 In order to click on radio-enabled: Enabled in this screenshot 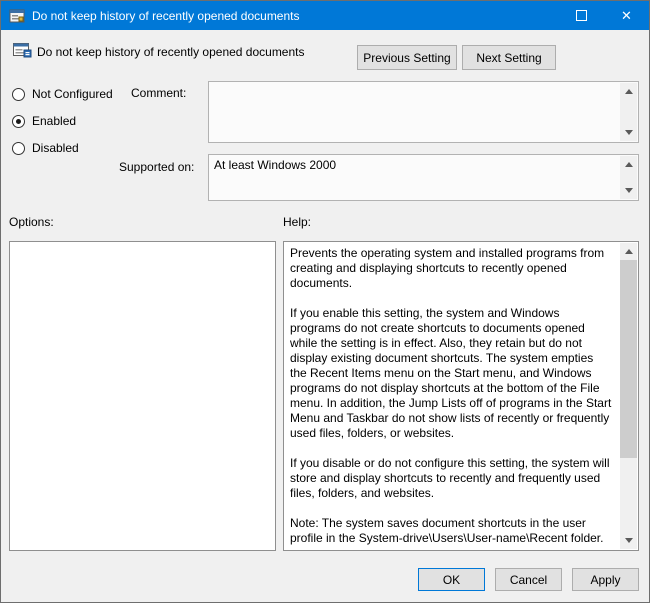, I will do `click(44, 121)`.